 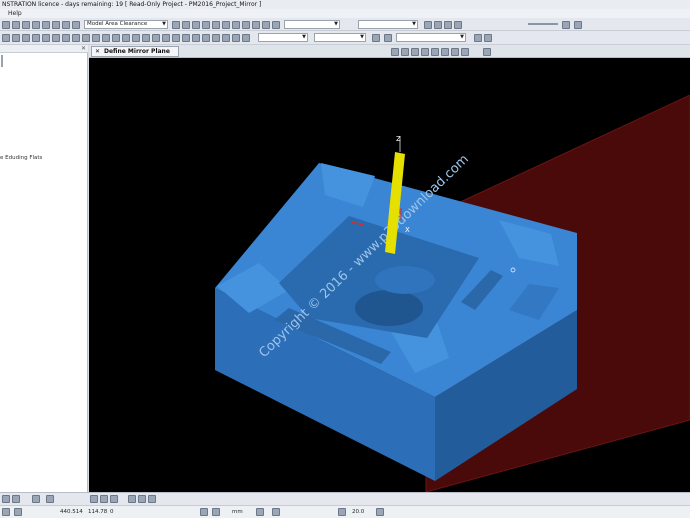 What do you see at coordinates (26, 38) in the screenshot?
I see `pan-icon` at bounding box center [26, 38].